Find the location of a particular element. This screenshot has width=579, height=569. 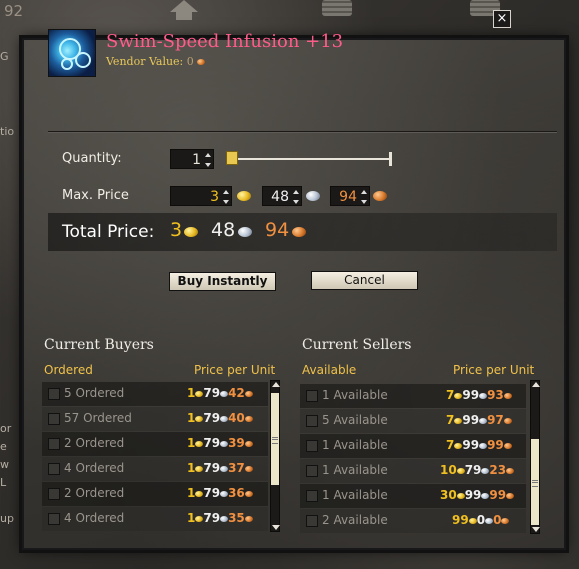

buyer-row: 4 Ordered 1 79 35 is located at coordinates (155, 519).